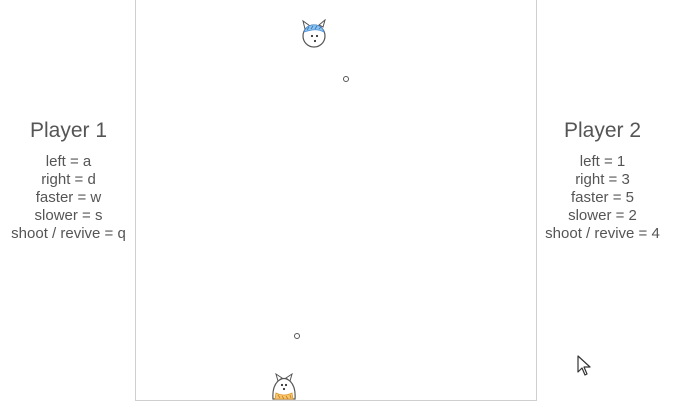  I want to click on player1-control-slower: slower = s, so click(68, 215).